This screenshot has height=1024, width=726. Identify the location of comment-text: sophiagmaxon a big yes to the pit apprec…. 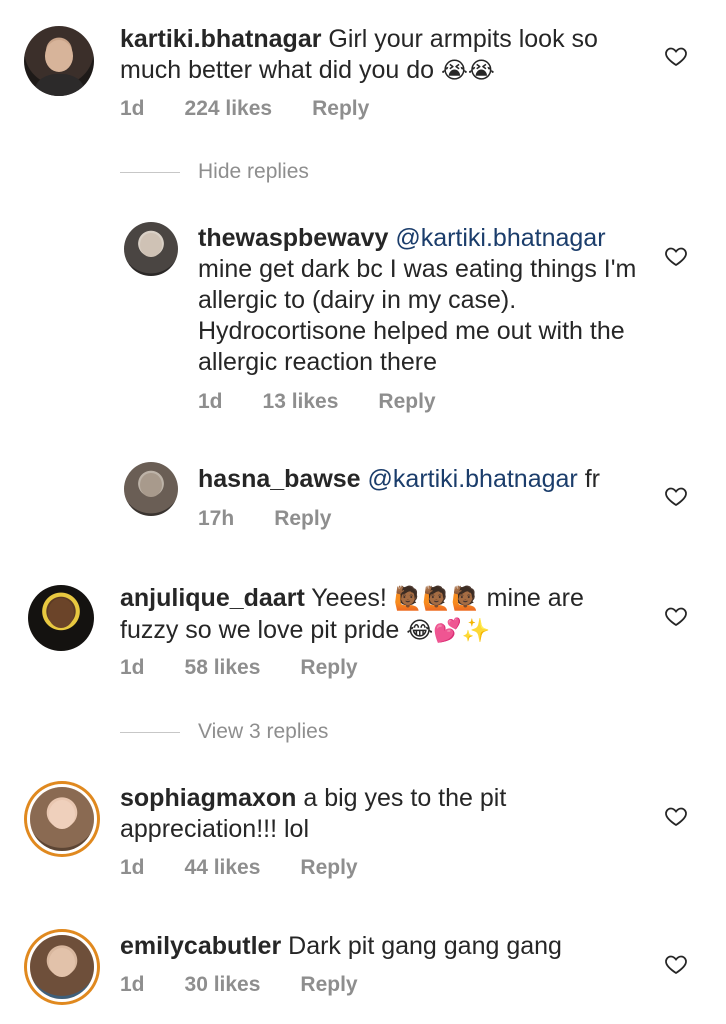
(380, 814).